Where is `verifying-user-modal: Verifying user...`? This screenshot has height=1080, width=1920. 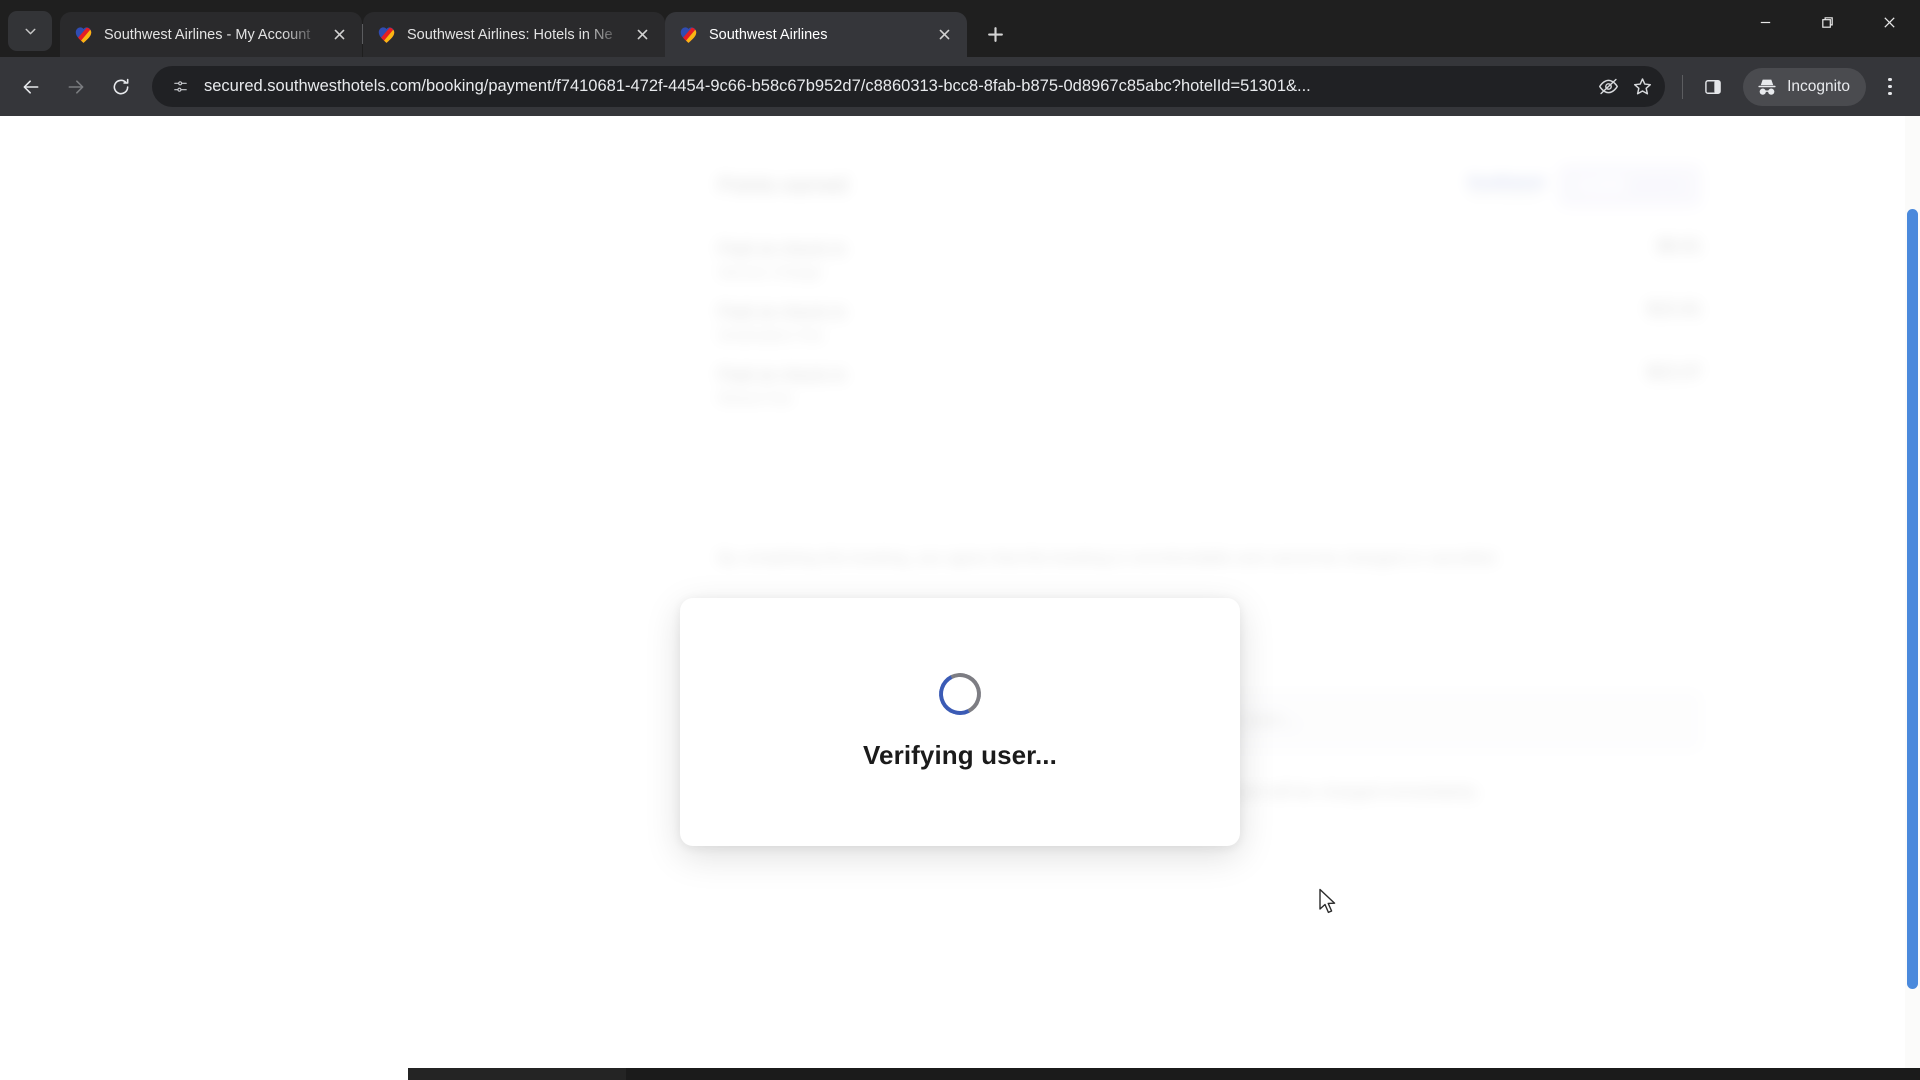
verifying-user-modal: Verifying user... is located at coordinates (960, 722).